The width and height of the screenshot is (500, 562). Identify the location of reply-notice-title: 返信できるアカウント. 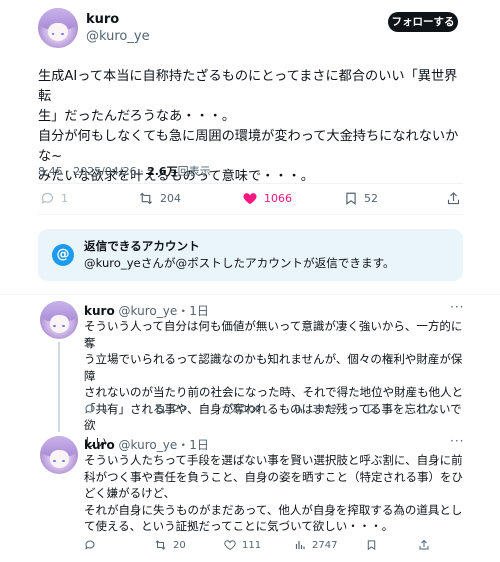
(142, 246).